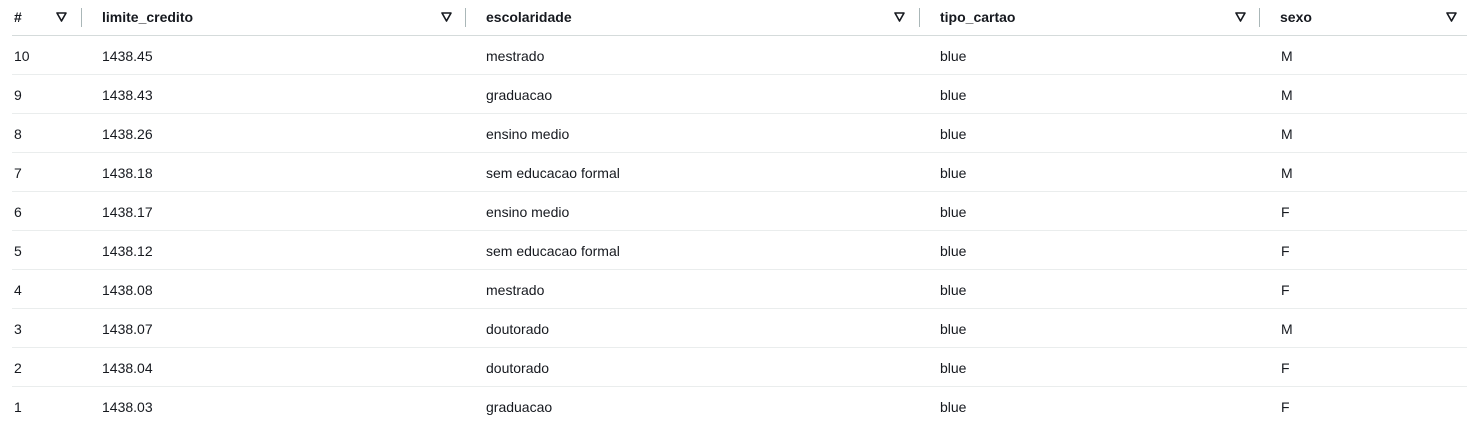 This screenshot has width=1469, height=425. What do you see at coordinates (18, 134) in the screenshot?
I see `cell-index: 8` at bounding box center [18, 134].